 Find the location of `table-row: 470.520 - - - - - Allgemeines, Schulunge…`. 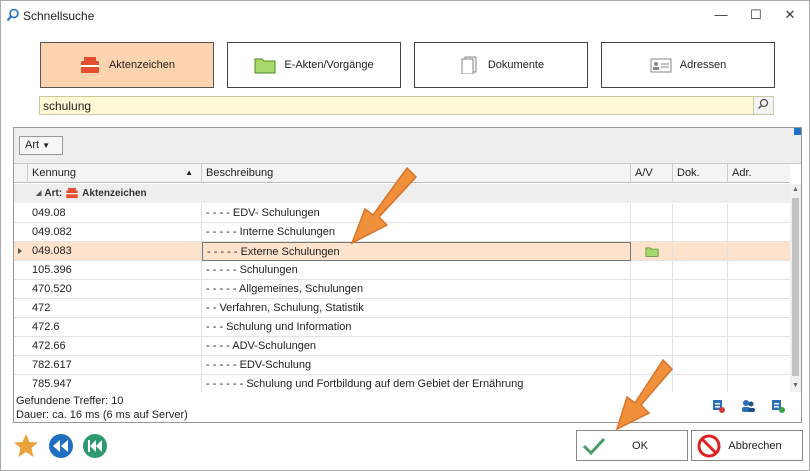

table-row: 470.520 - - - - - Allgemeines, Schulunge… is located at coordinates (402, 289).